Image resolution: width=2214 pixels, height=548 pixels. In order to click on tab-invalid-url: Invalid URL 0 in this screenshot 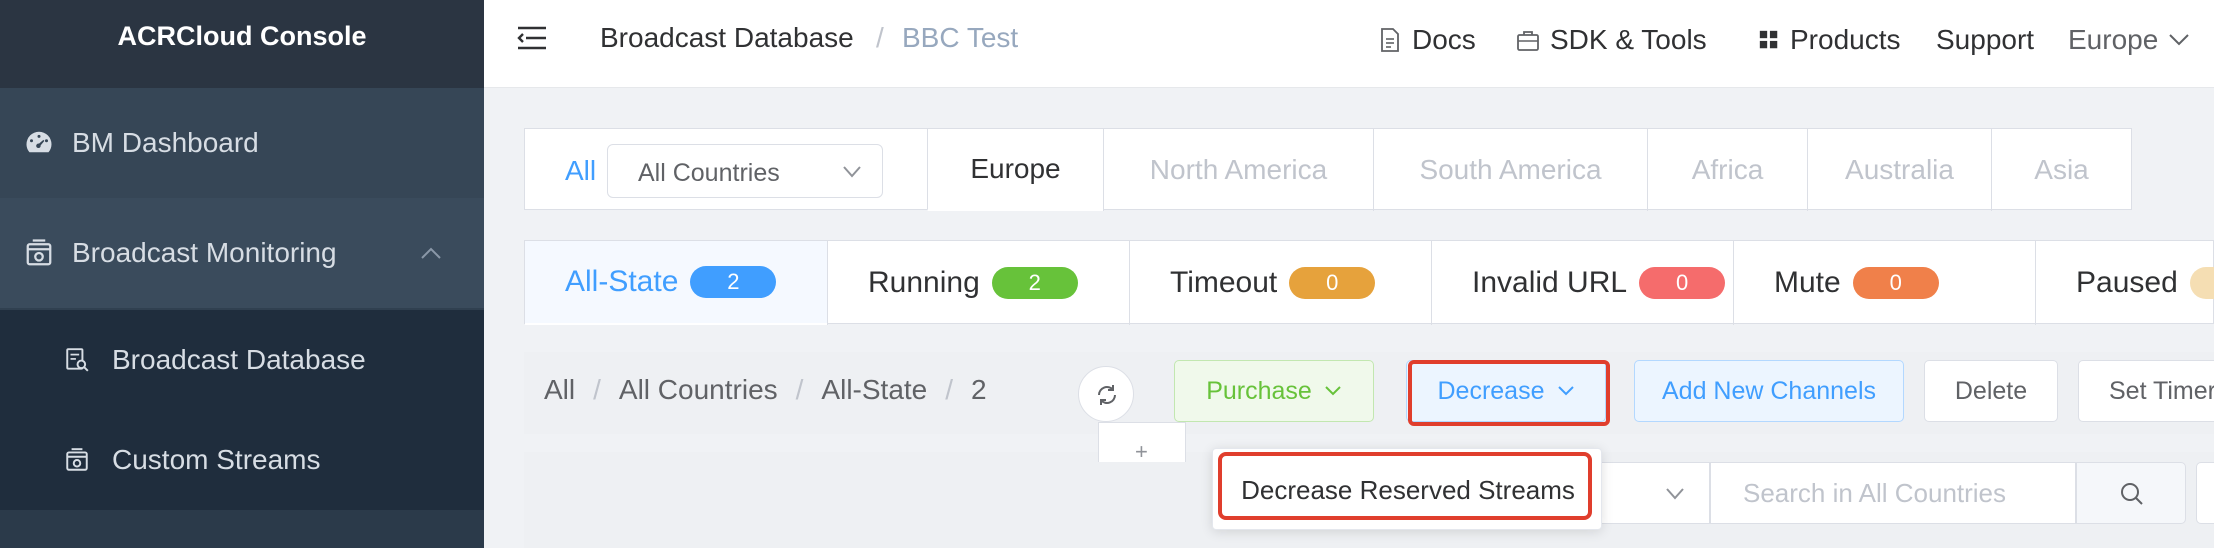, I will do `click(1582, 283)`.